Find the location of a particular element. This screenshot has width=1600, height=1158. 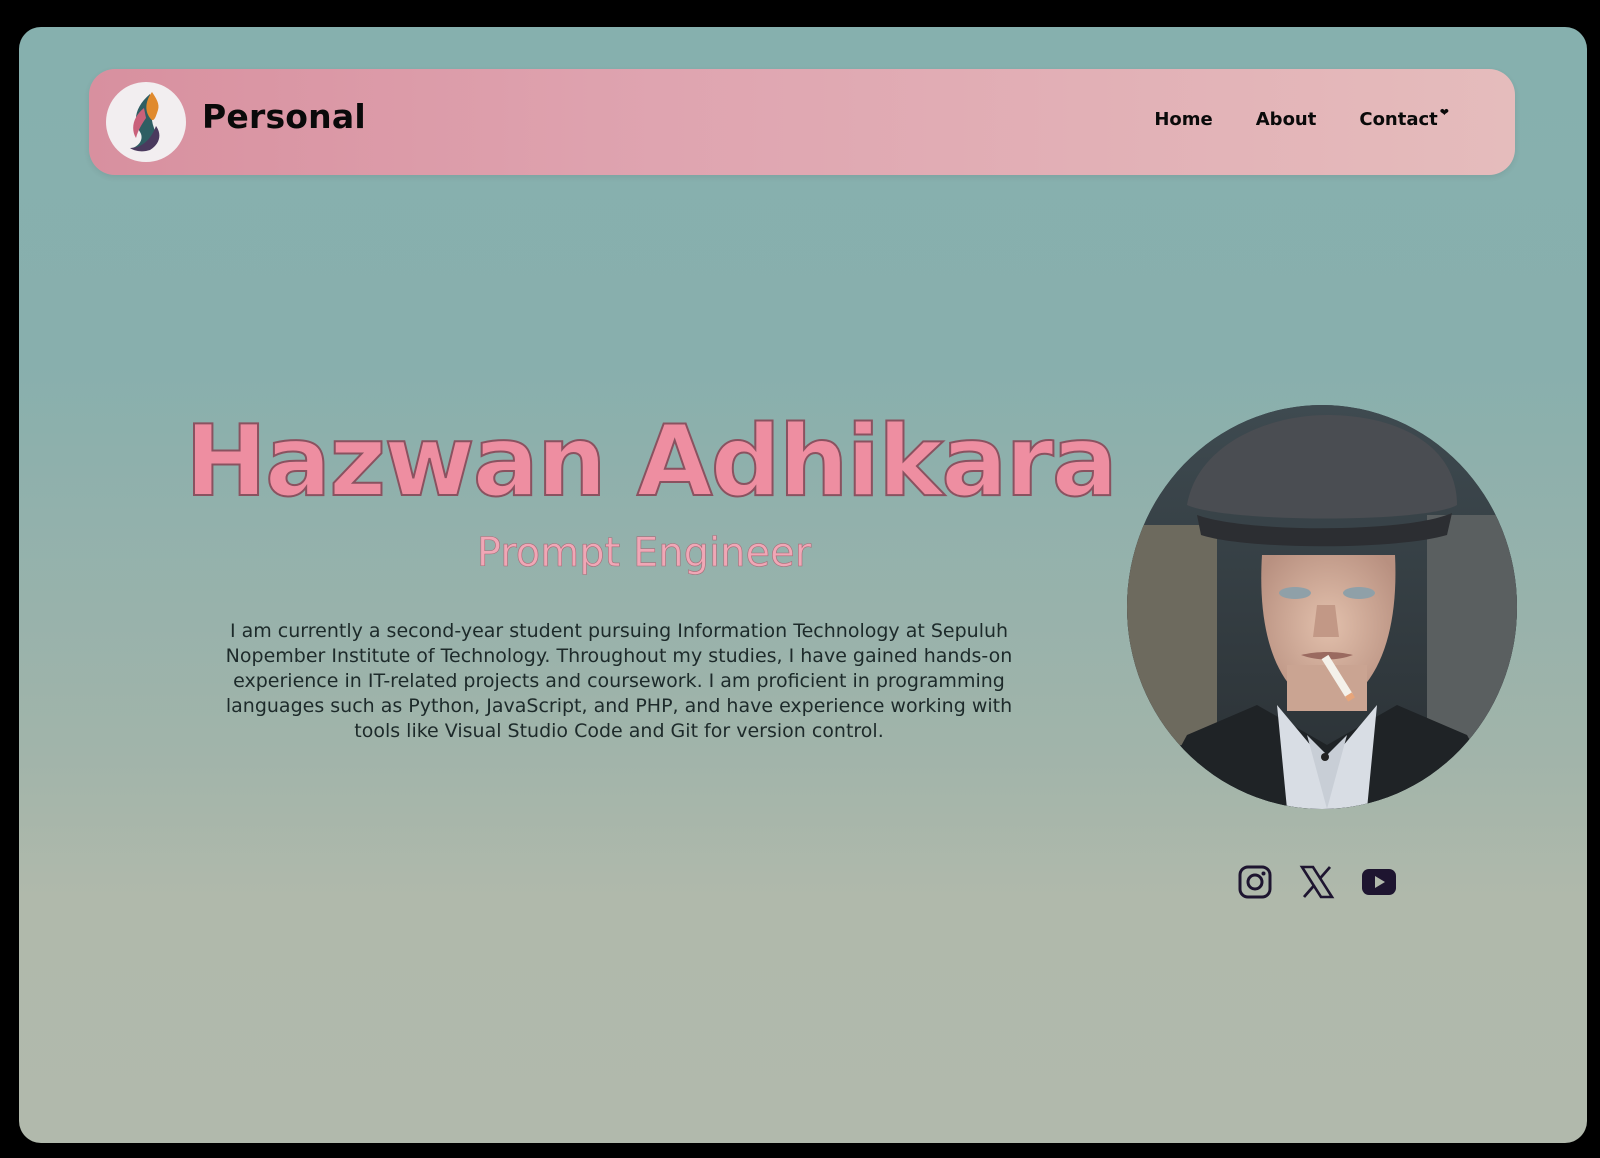

chevron-down-icon: ❤ is located at coordinates (1444, 112).